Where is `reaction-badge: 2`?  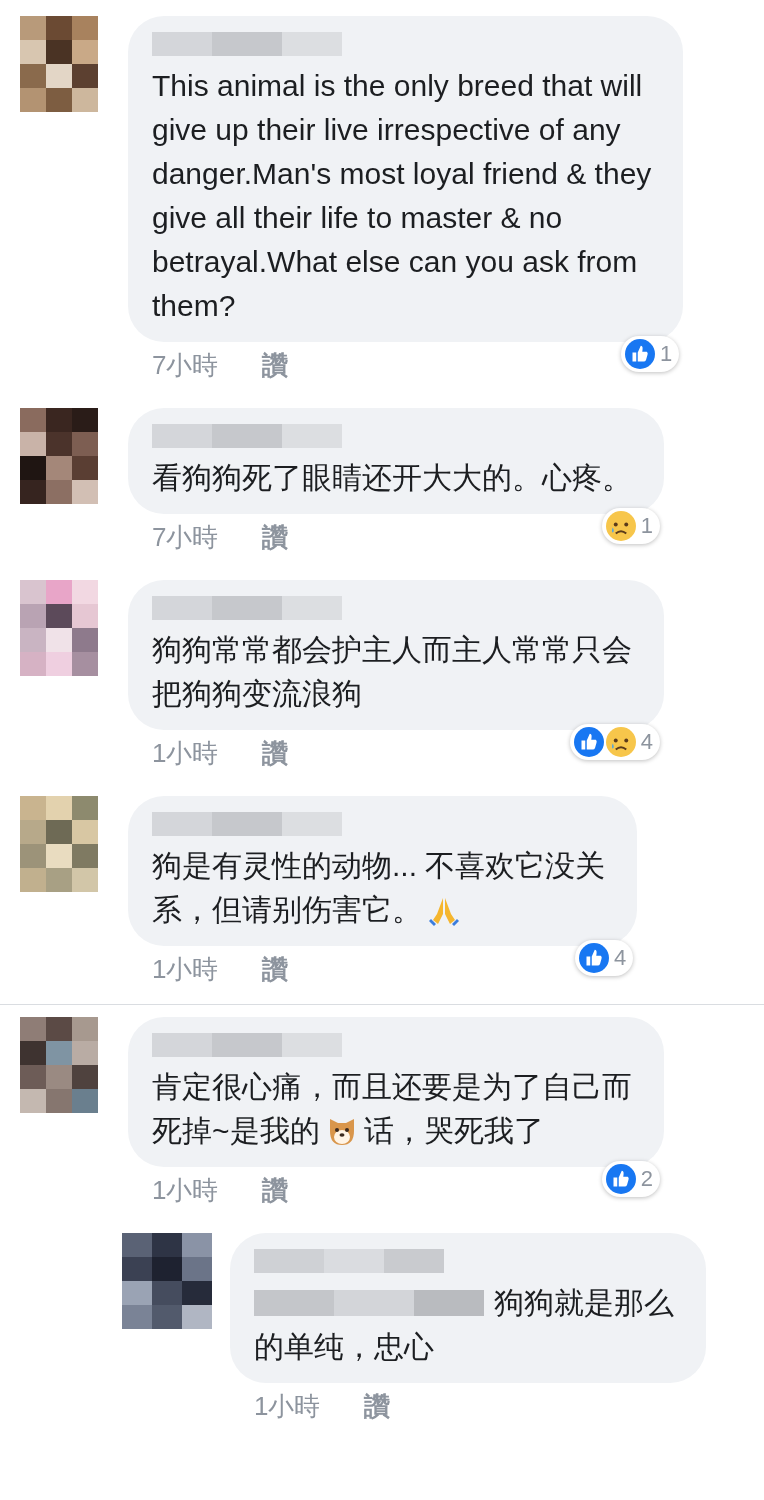
reaction-badge: 2 is located at coordinates (630, 1179).